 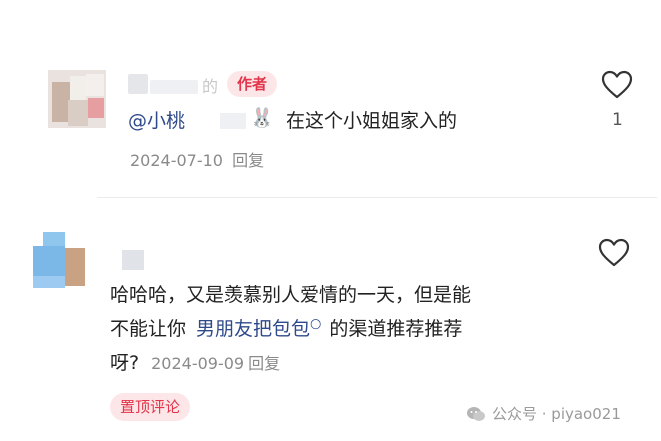 What do you see at coordinates (291, 295) in the screenshot?
I see `comment-text-line: 哈哈哈，又是羡慕别人爱情的一天，但是能` at bounding box center [291, 295].